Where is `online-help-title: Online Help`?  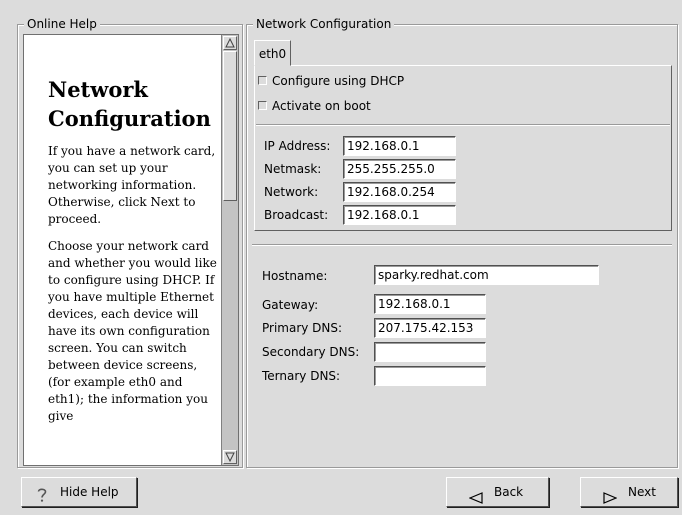
online-help-title: Online Help is located at coordinates (62, 24).